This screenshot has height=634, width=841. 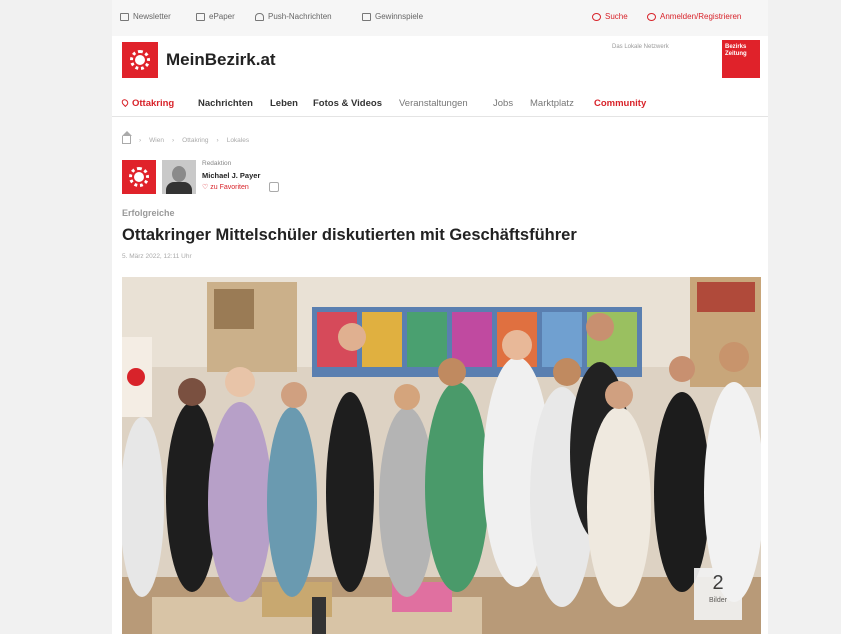 I want to click on nav-location: Ottakring, so click(x=147, y=103).